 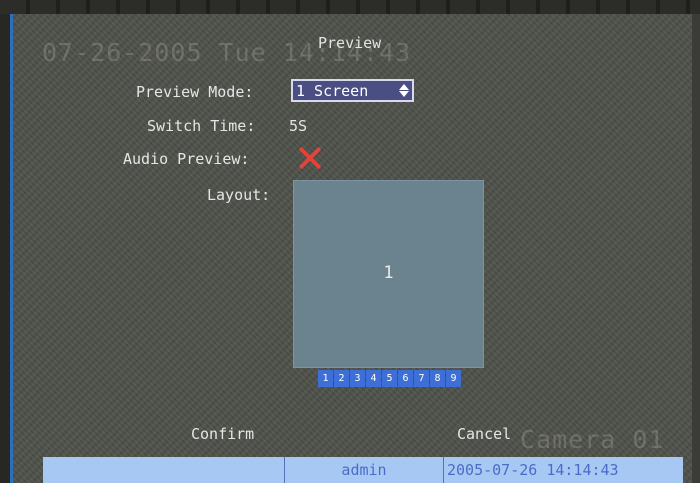 What do you see at coordinates (373, 378) in the screenshot?
I see `channel-button: 4` at bounding box center [373, 378].